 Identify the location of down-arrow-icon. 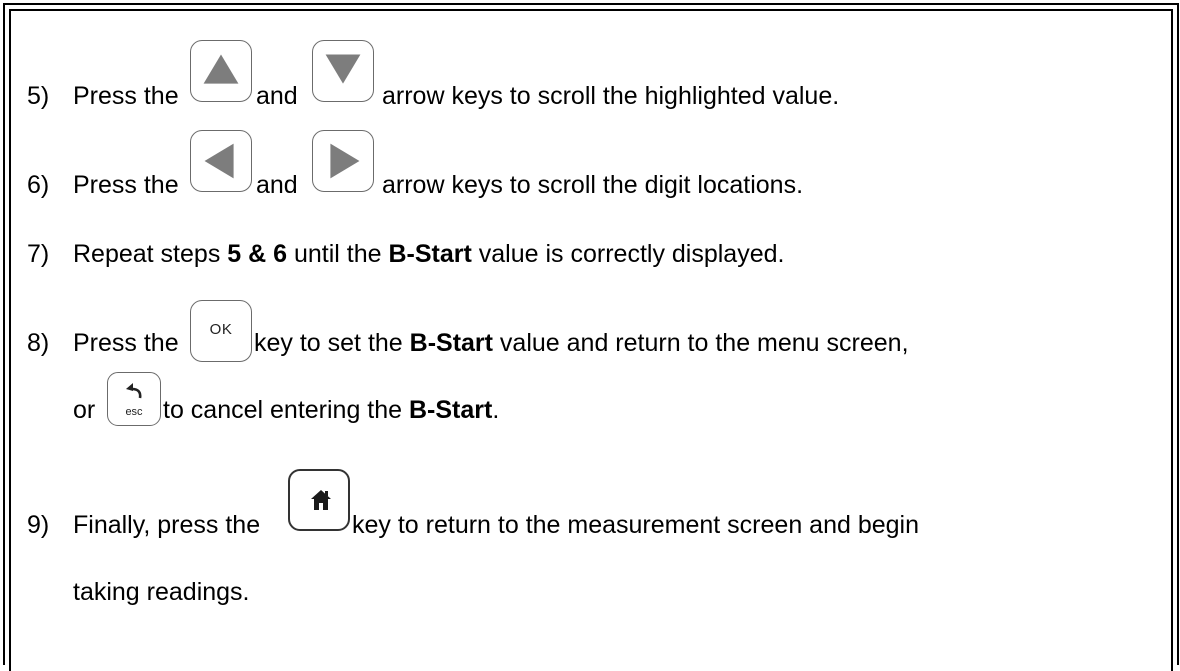
(343, 69).